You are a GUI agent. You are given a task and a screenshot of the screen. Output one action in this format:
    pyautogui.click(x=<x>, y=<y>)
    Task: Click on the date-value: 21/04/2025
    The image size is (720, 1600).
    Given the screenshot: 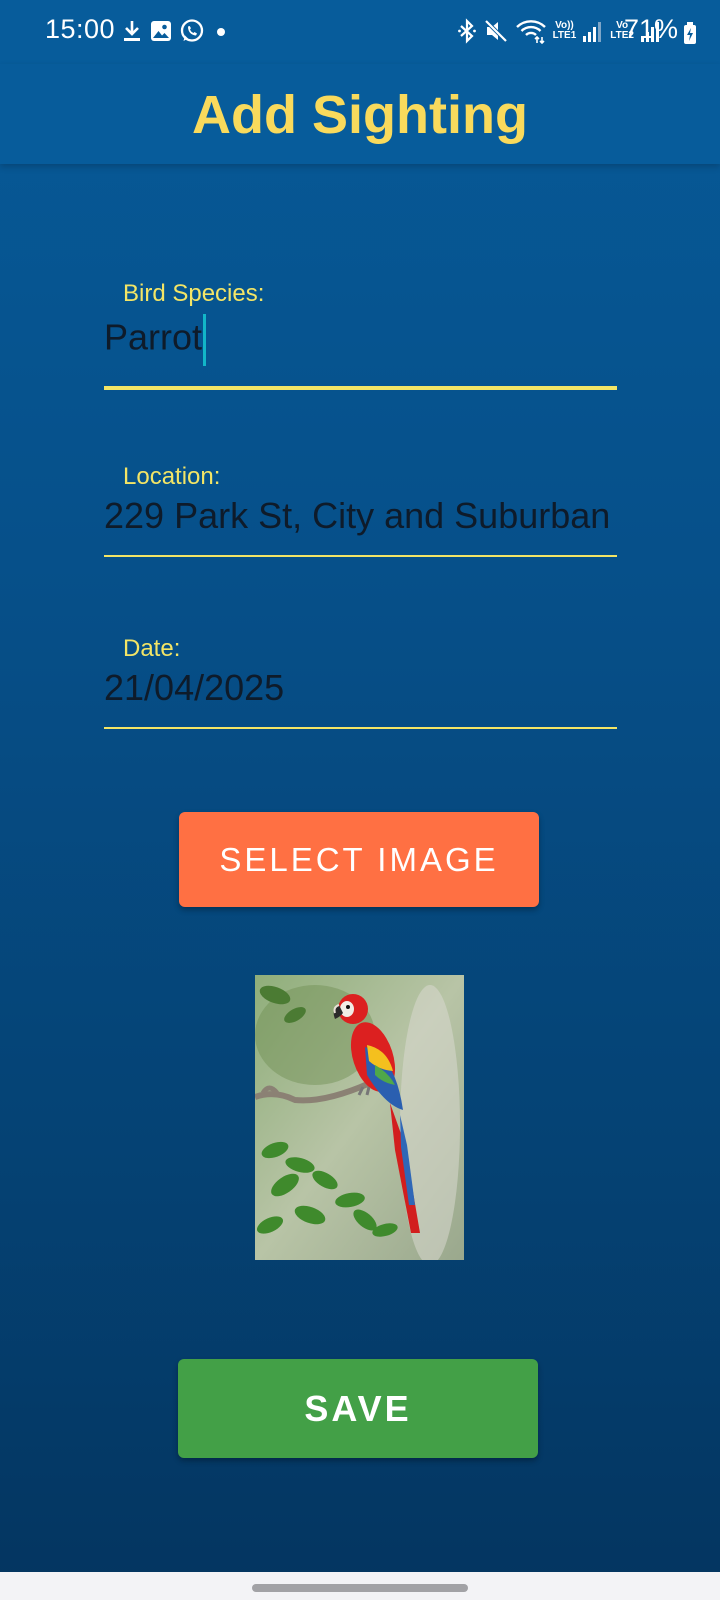 What is the action you would take?
    pyautogui.click(x=194, y=687)
    